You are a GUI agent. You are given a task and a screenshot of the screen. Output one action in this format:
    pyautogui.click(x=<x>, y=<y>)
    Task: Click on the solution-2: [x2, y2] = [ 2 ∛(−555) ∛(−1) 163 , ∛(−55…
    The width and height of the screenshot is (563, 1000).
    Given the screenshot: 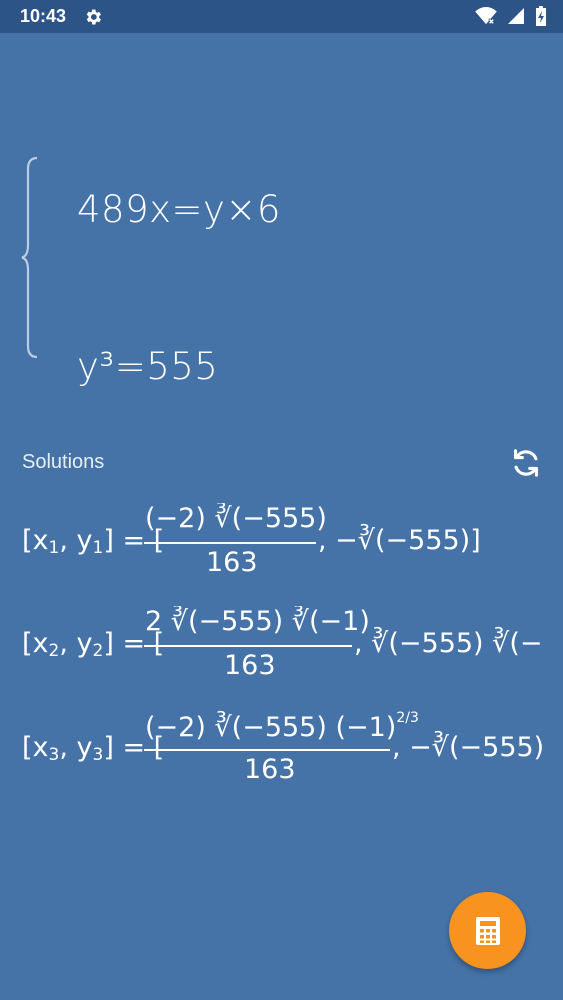 What is the action you would take?
    pyautogui.click(x=282, y=651)
    